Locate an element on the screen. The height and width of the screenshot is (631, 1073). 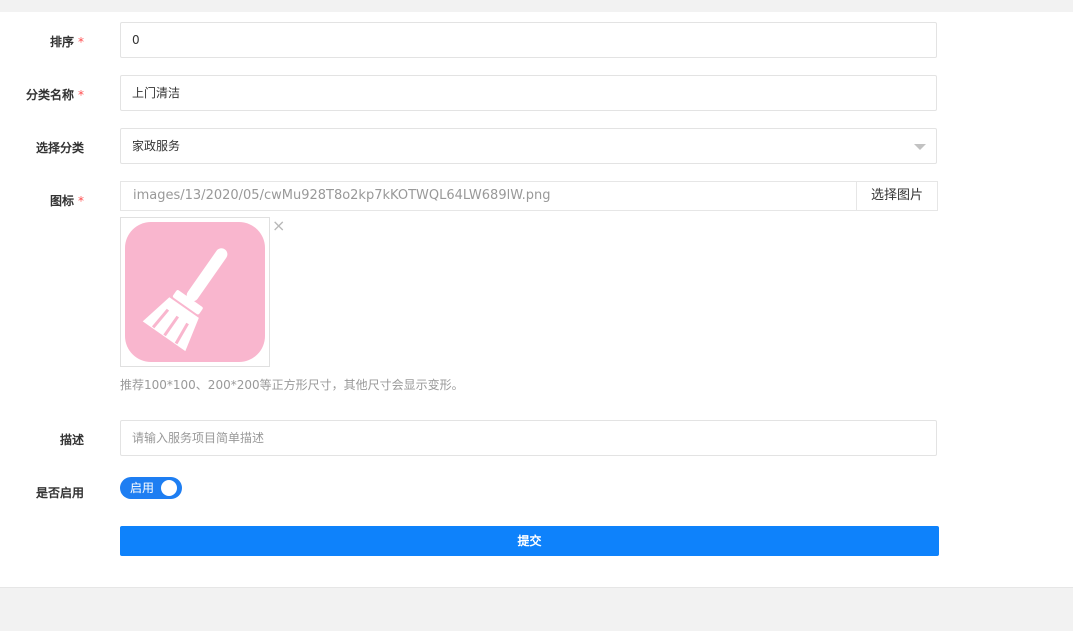
description-label: 描述 is located at coordinates (71, 440).